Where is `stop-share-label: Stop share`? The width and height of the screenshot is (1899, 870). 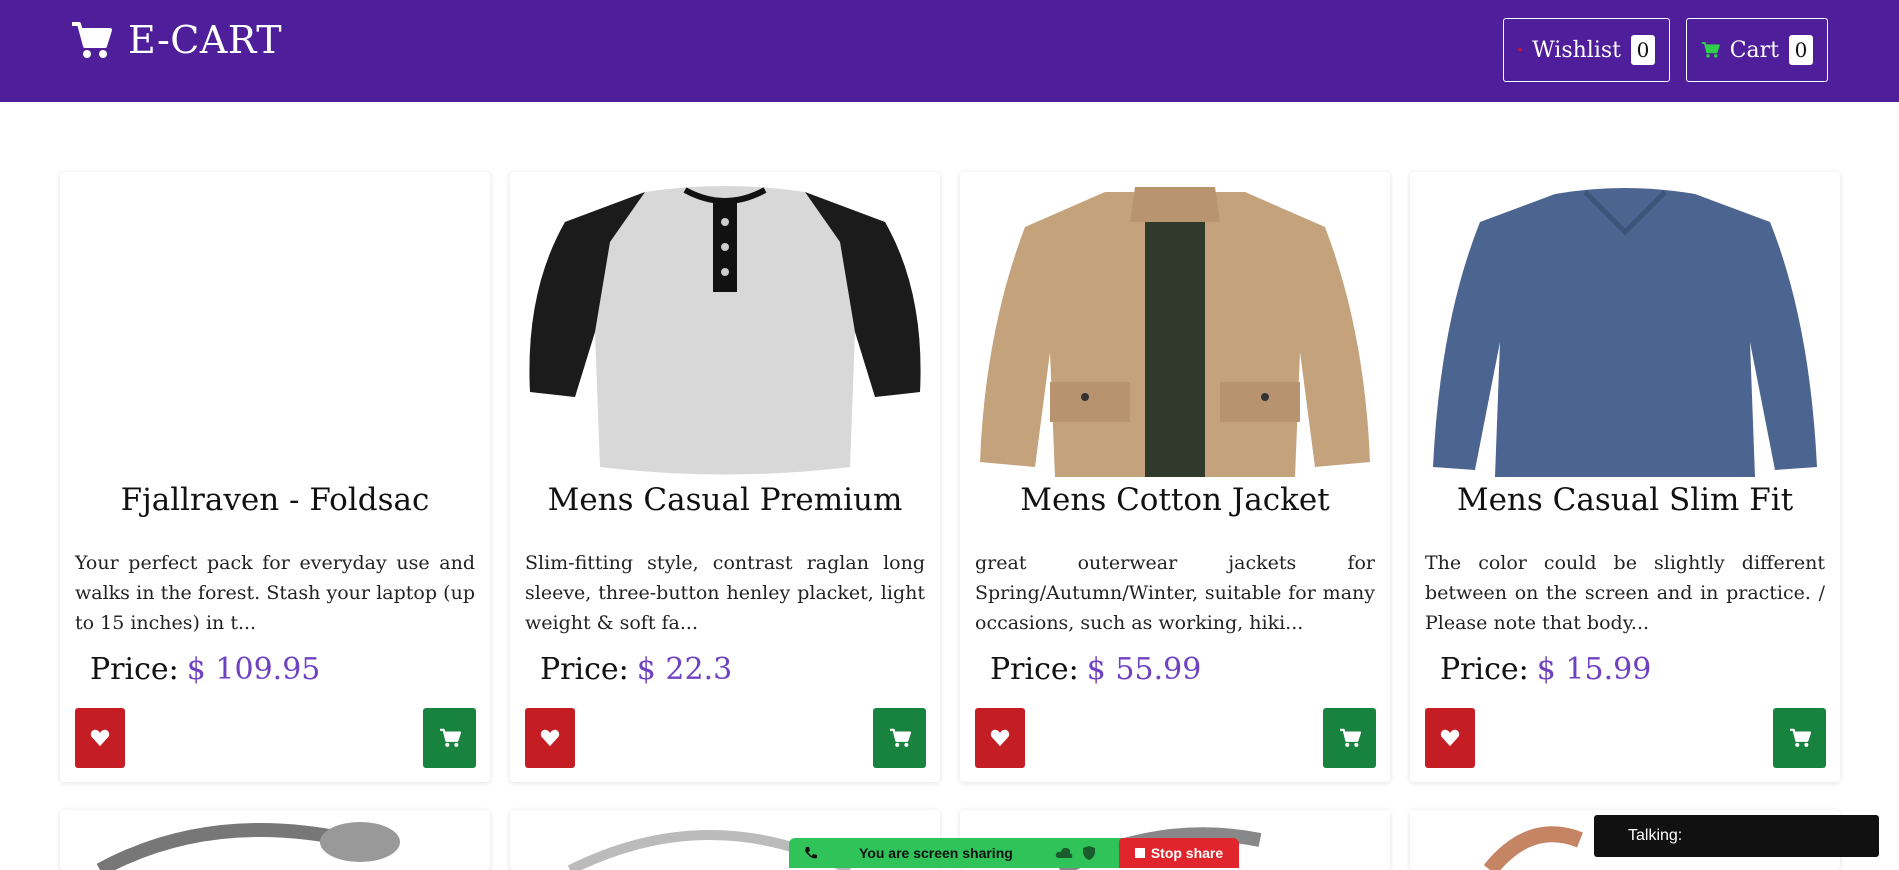
stop-share-label: Stop share is located at coordinates (1187, 853).